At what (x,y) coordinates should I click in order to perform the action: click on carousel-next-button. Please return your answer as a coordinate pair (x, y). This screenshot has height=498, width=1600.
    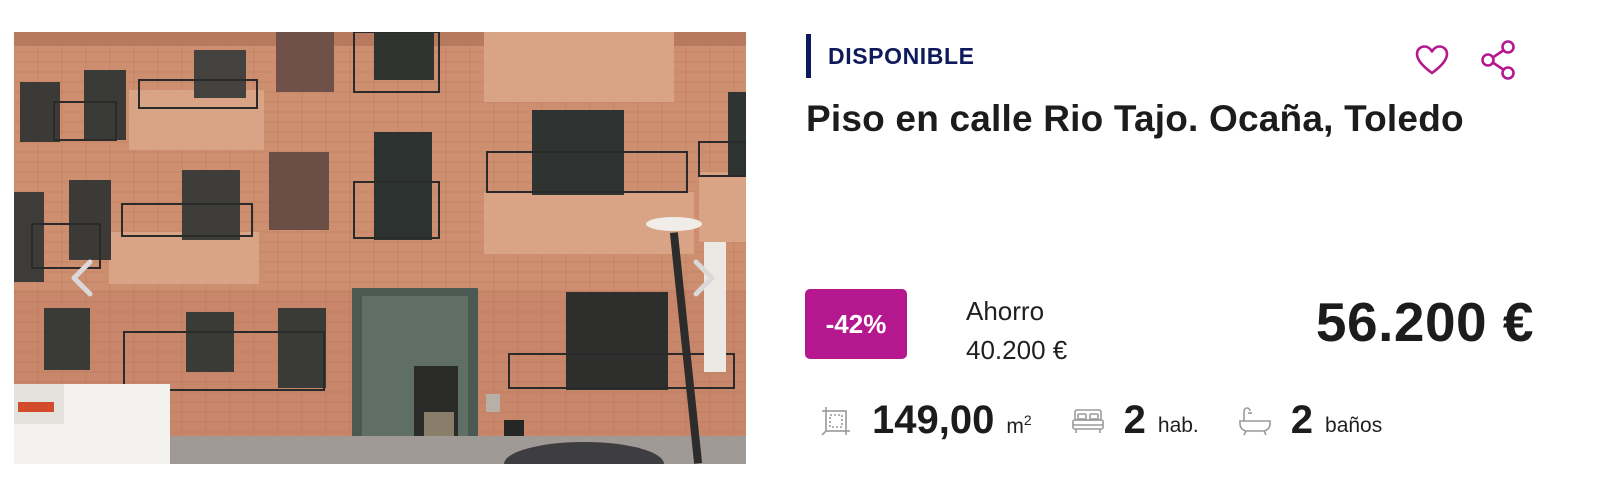
    Looking at the image, I should click on (704, 278).